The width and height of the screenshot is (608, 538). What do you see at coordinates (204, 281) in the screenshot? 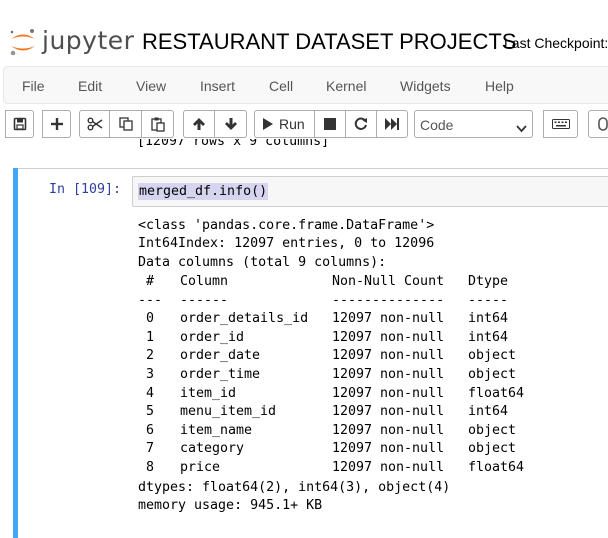
I see `table-header-column: Column` at bounding box center [204, 281].